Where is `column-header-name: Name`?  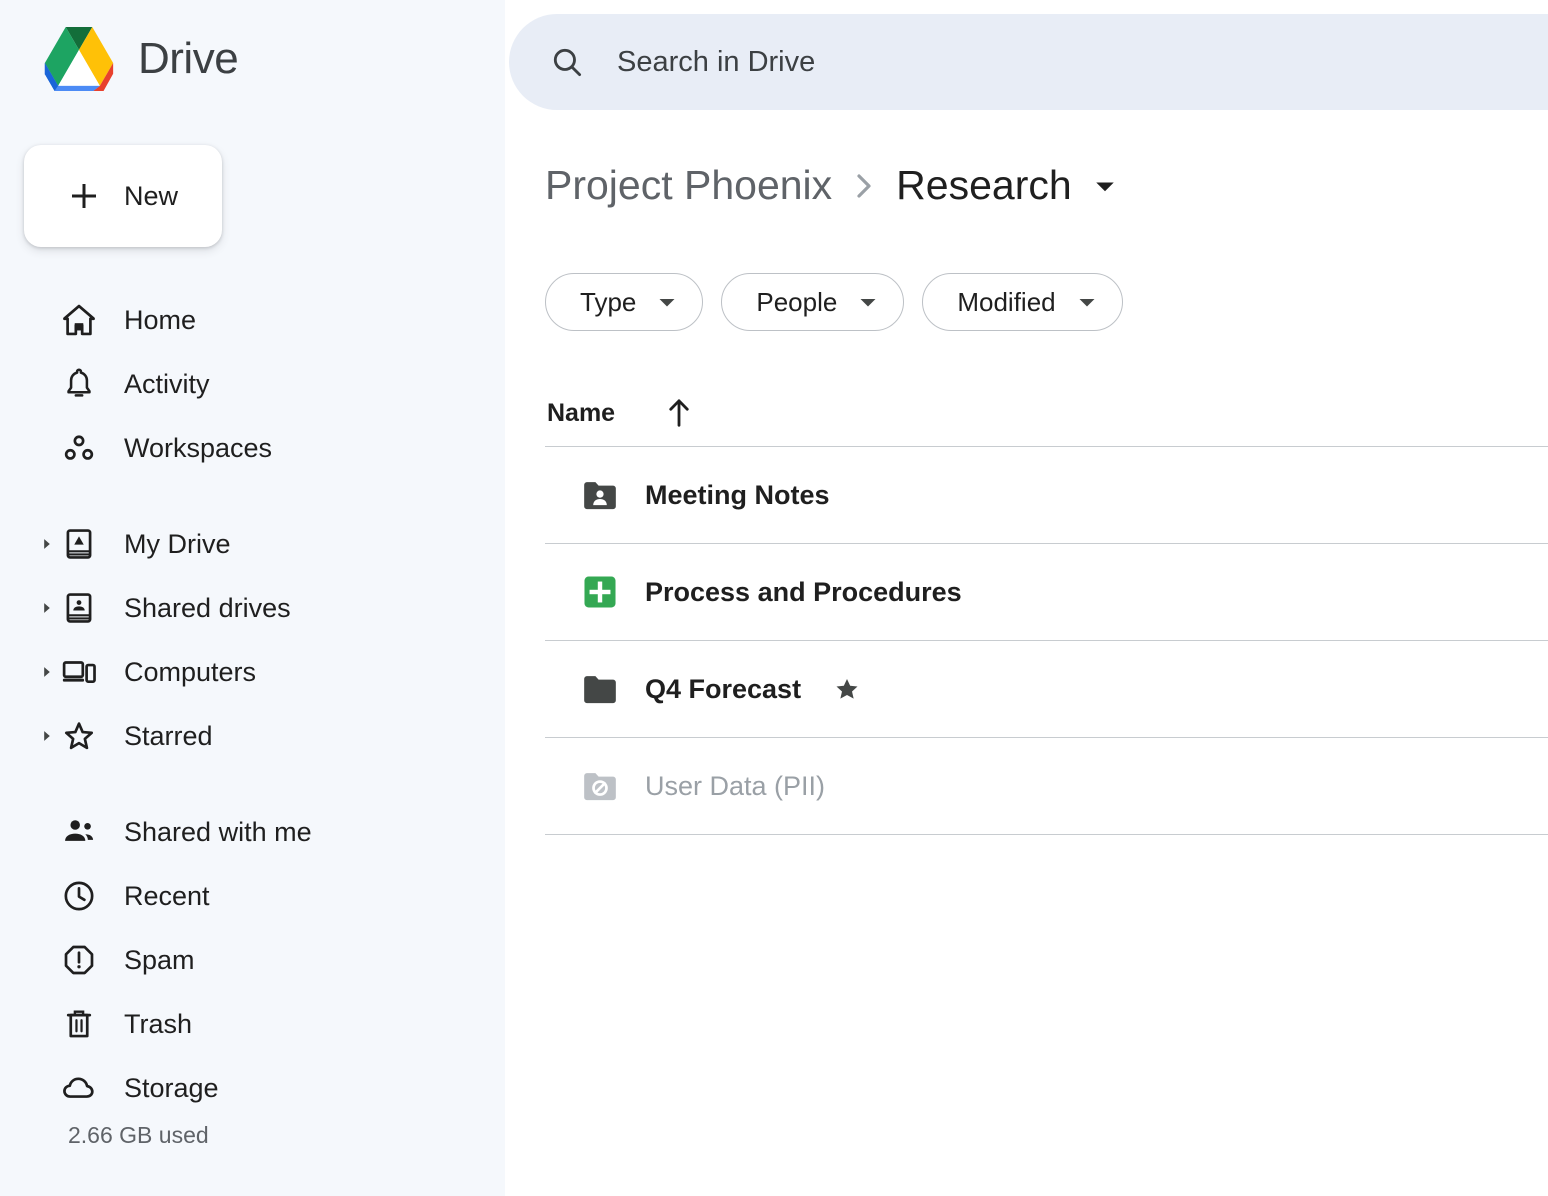 column-header-name: Name is located at coordinates (581, 413).